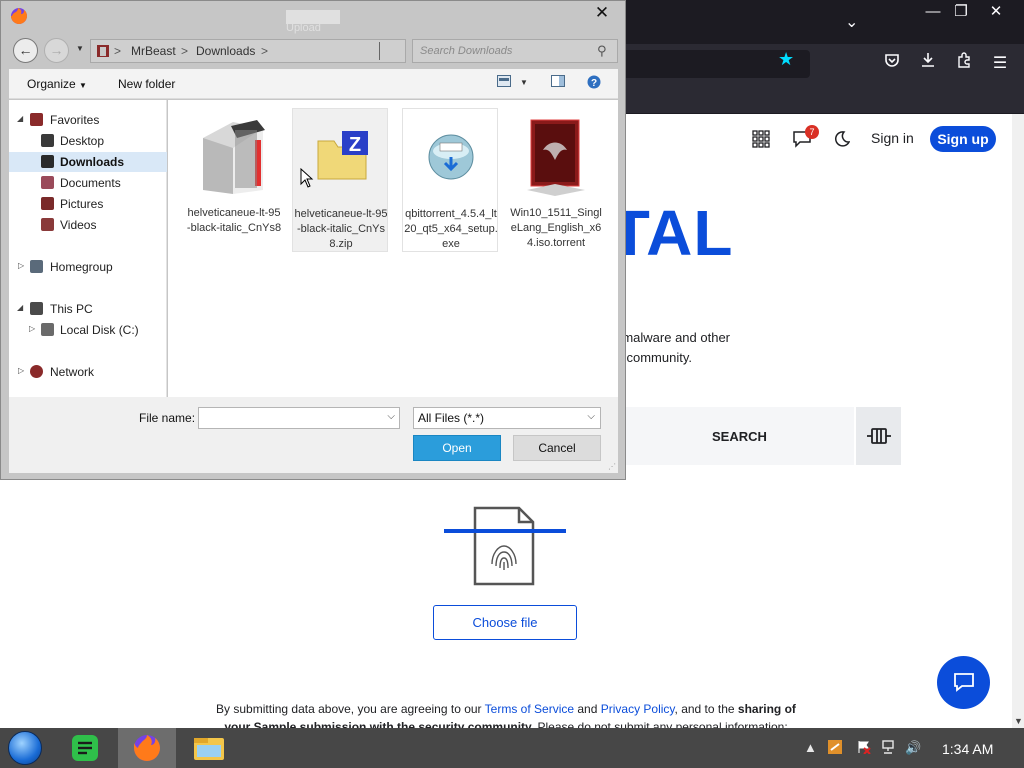 Image resolution: width=1024 pixels, height=768 pixels. Describe the element at coordinates (505, 622) in the screenshot. I see `choose-file-button: Choose file` at that location.